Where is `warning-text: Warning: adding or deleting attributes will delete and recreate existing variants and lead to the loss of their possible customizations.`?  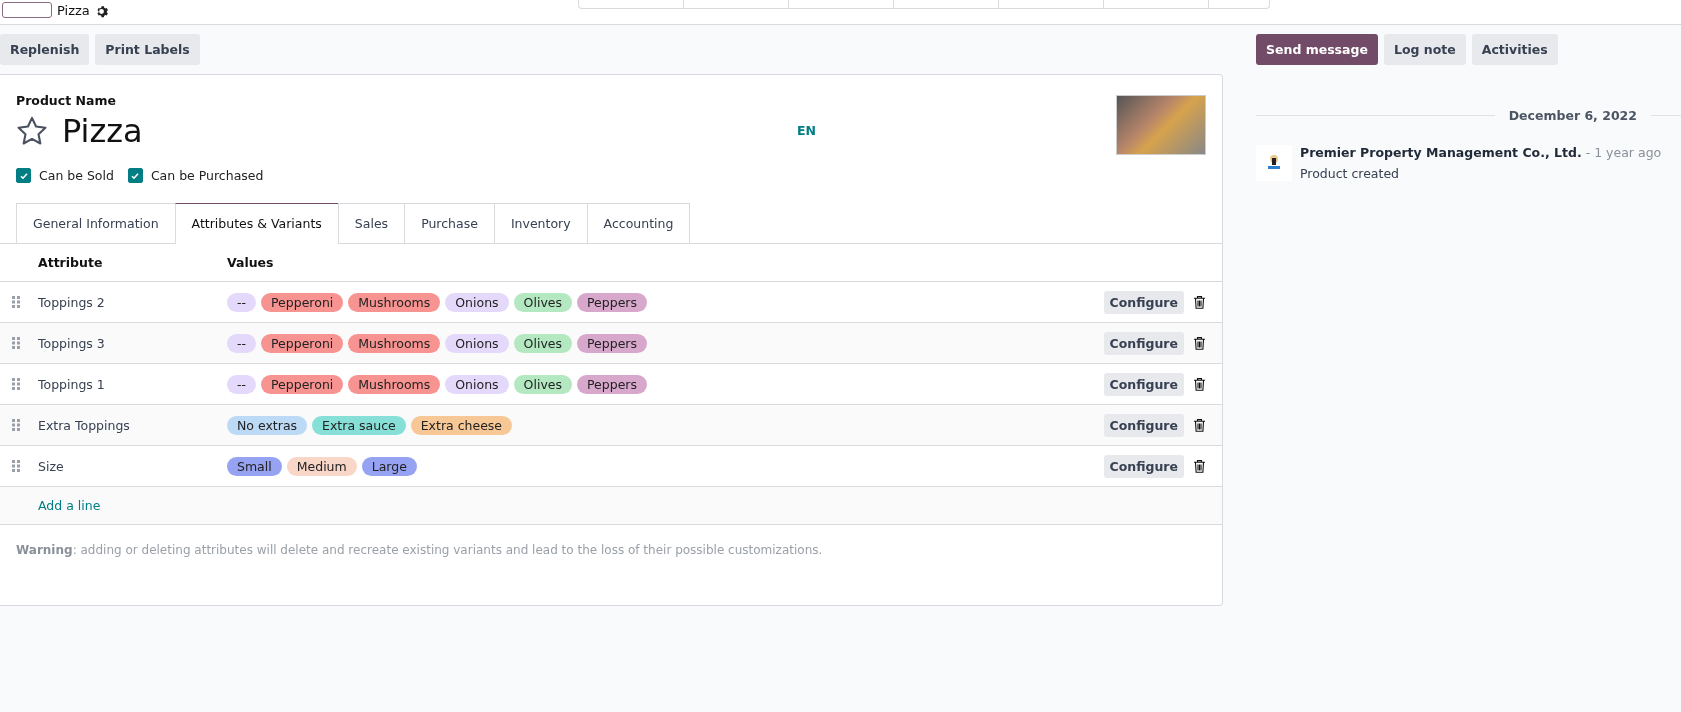 warning-text: Warning: adding or deleting attributes will delete and recreate existing variants and lead to the loss of their possible customizations. is located at coordinates (419, 550).